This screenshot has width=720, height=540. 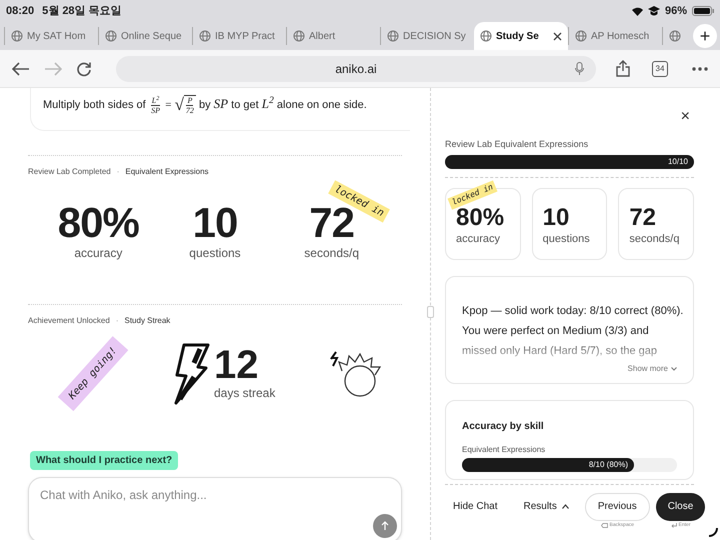 What do you see at coordinates (565, 506) in the screenshot?
I see `caret-up-icon` at bounding box center [565, 506].